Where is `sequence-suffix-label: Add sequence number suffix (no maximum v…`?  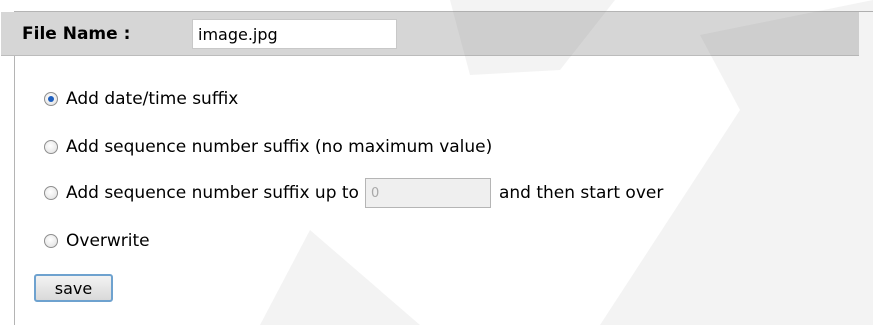 sequence-suffix-label: Add sequence number suffix (no maximum v… is located at coordinates (279, 147).